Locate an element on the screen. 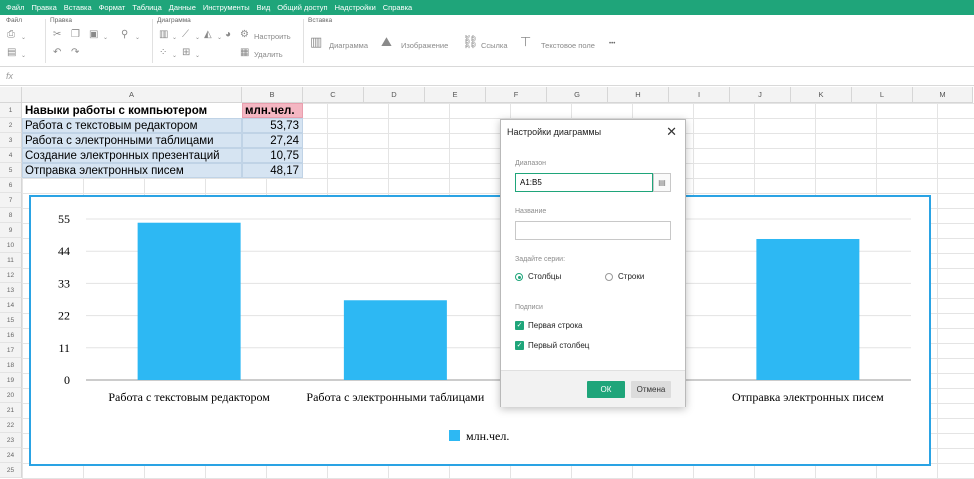  cut-icon: ✂ is located at coordinates (57, 35).